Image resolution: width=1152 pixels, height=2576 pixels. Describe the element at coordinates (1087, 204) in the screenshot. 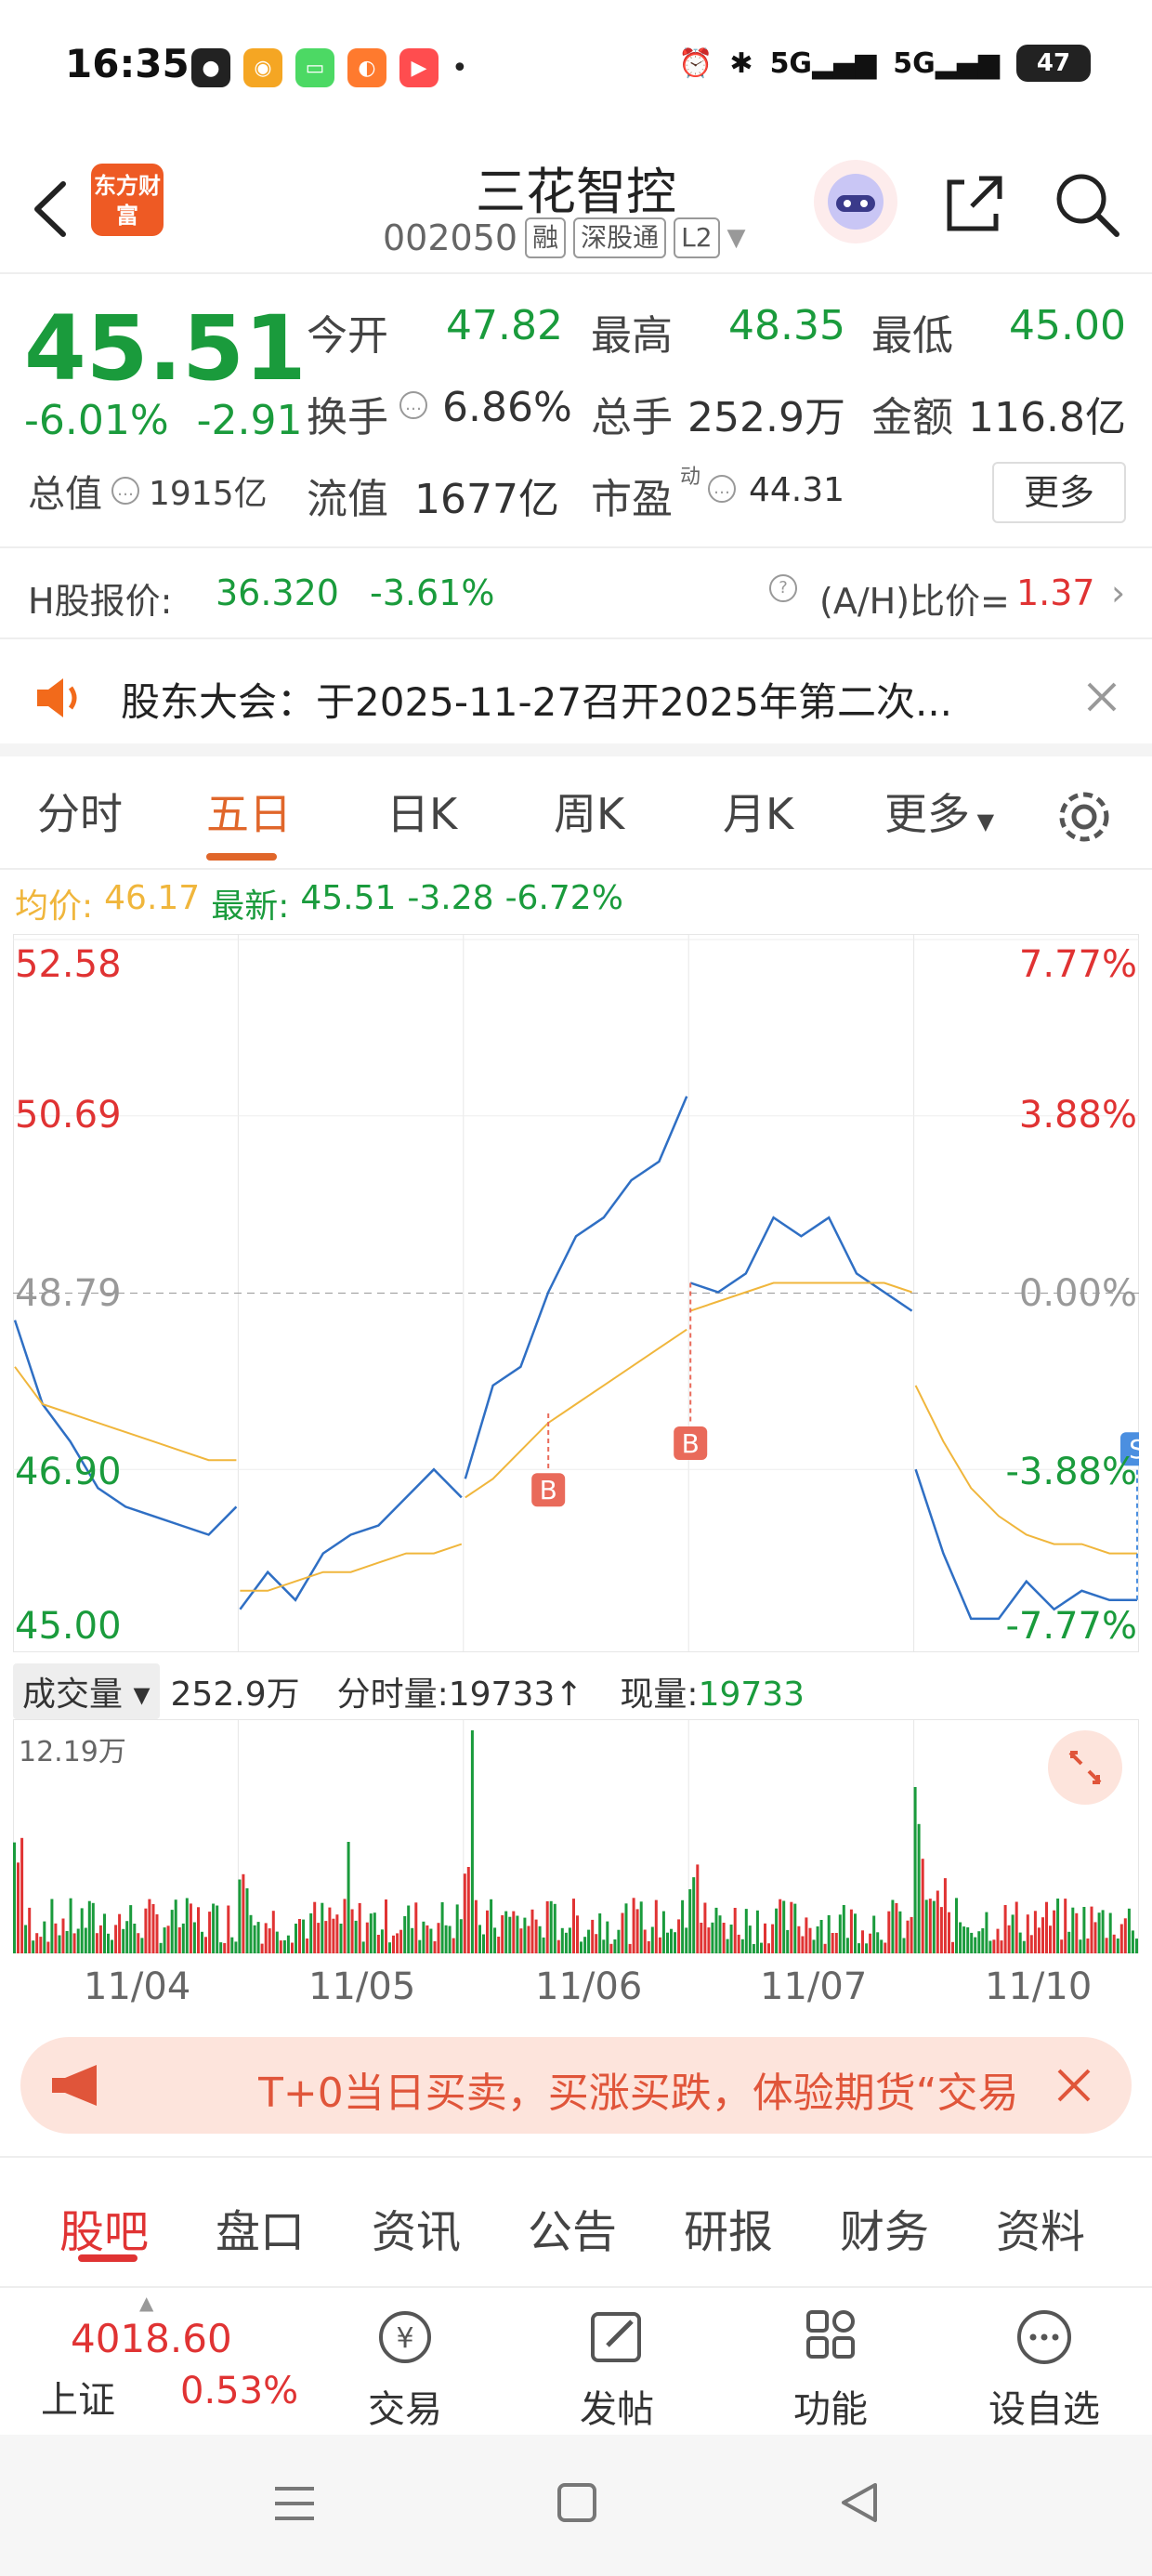

I see `search-icon` at that location.